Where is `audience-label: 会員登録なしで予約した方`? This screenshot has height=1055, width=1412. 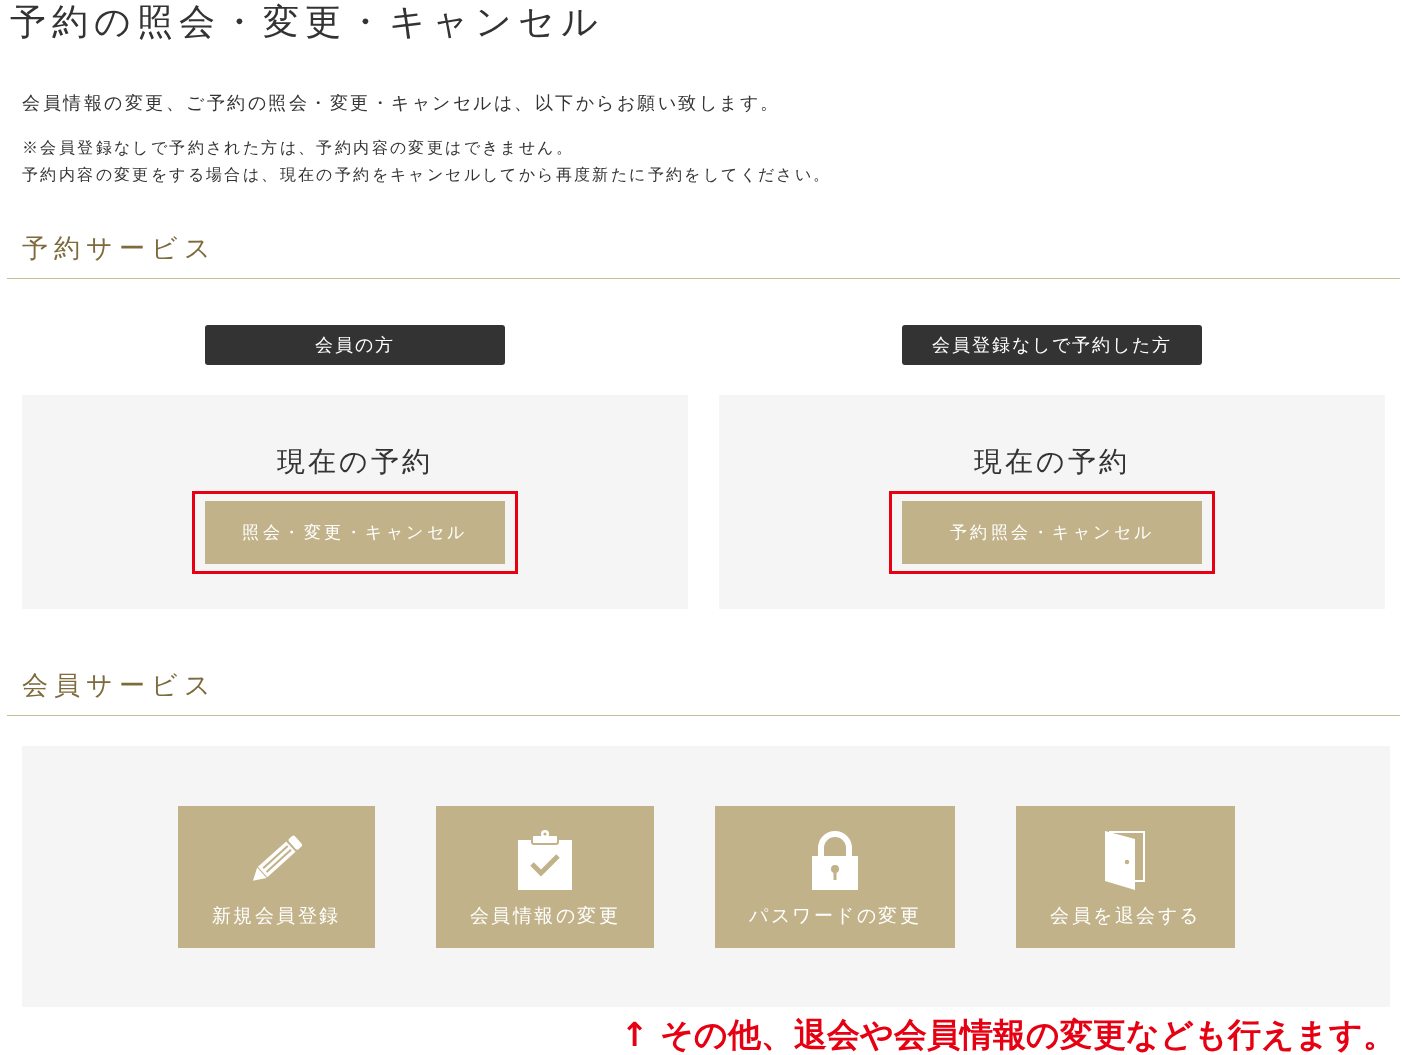
audience-label: 会員登録なしで予約した方 is located at coordinates (1052, 345).